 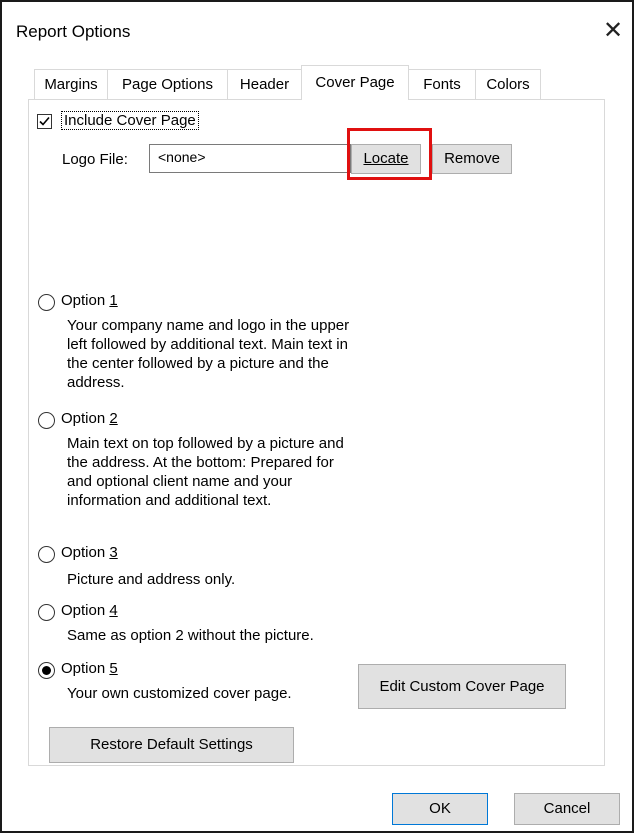 I want to click on tab-header: Header, so click(x=264, y=84).